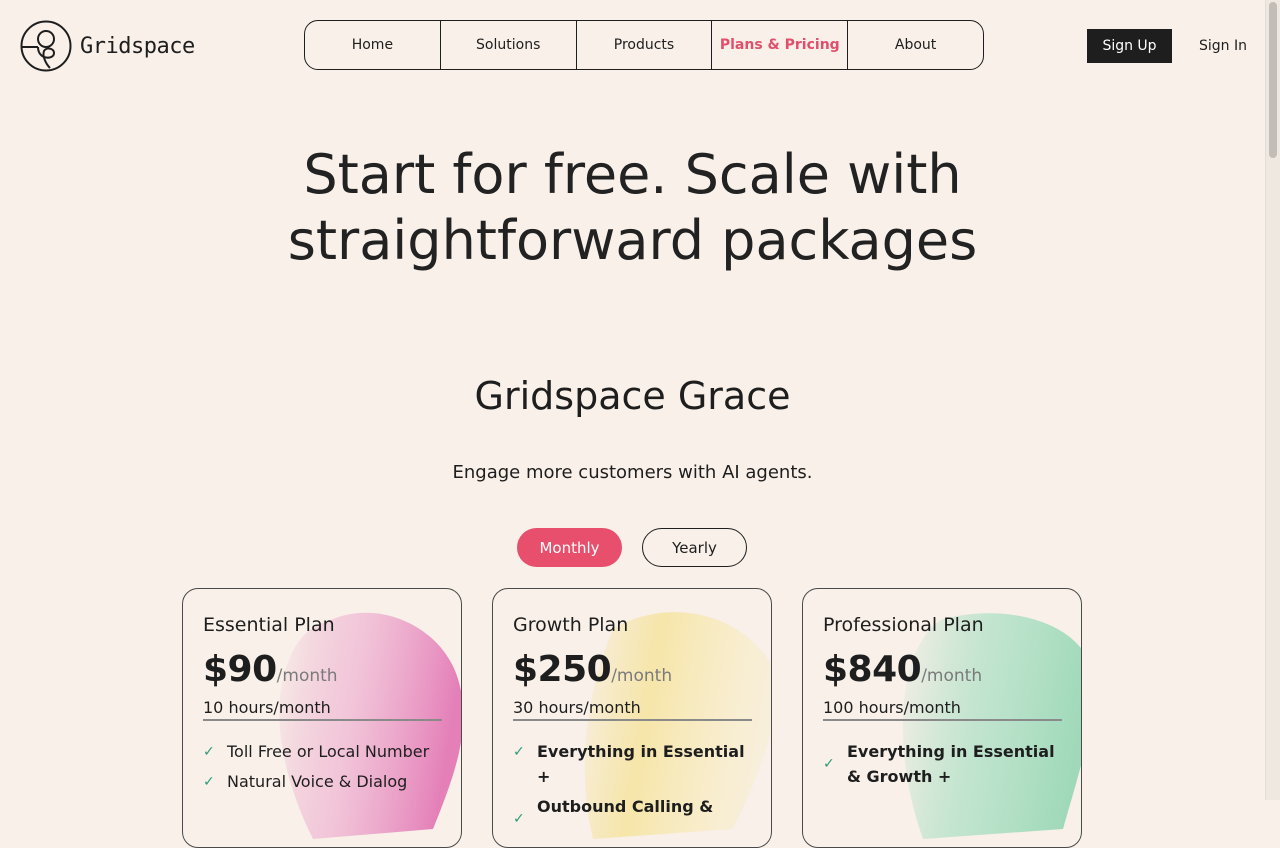 This screenshot has width=1280, height=848. What do you see at coordinates (872, 669) in the screenshot?
I see `price-amount: $840` at bounding box center [872, 669].